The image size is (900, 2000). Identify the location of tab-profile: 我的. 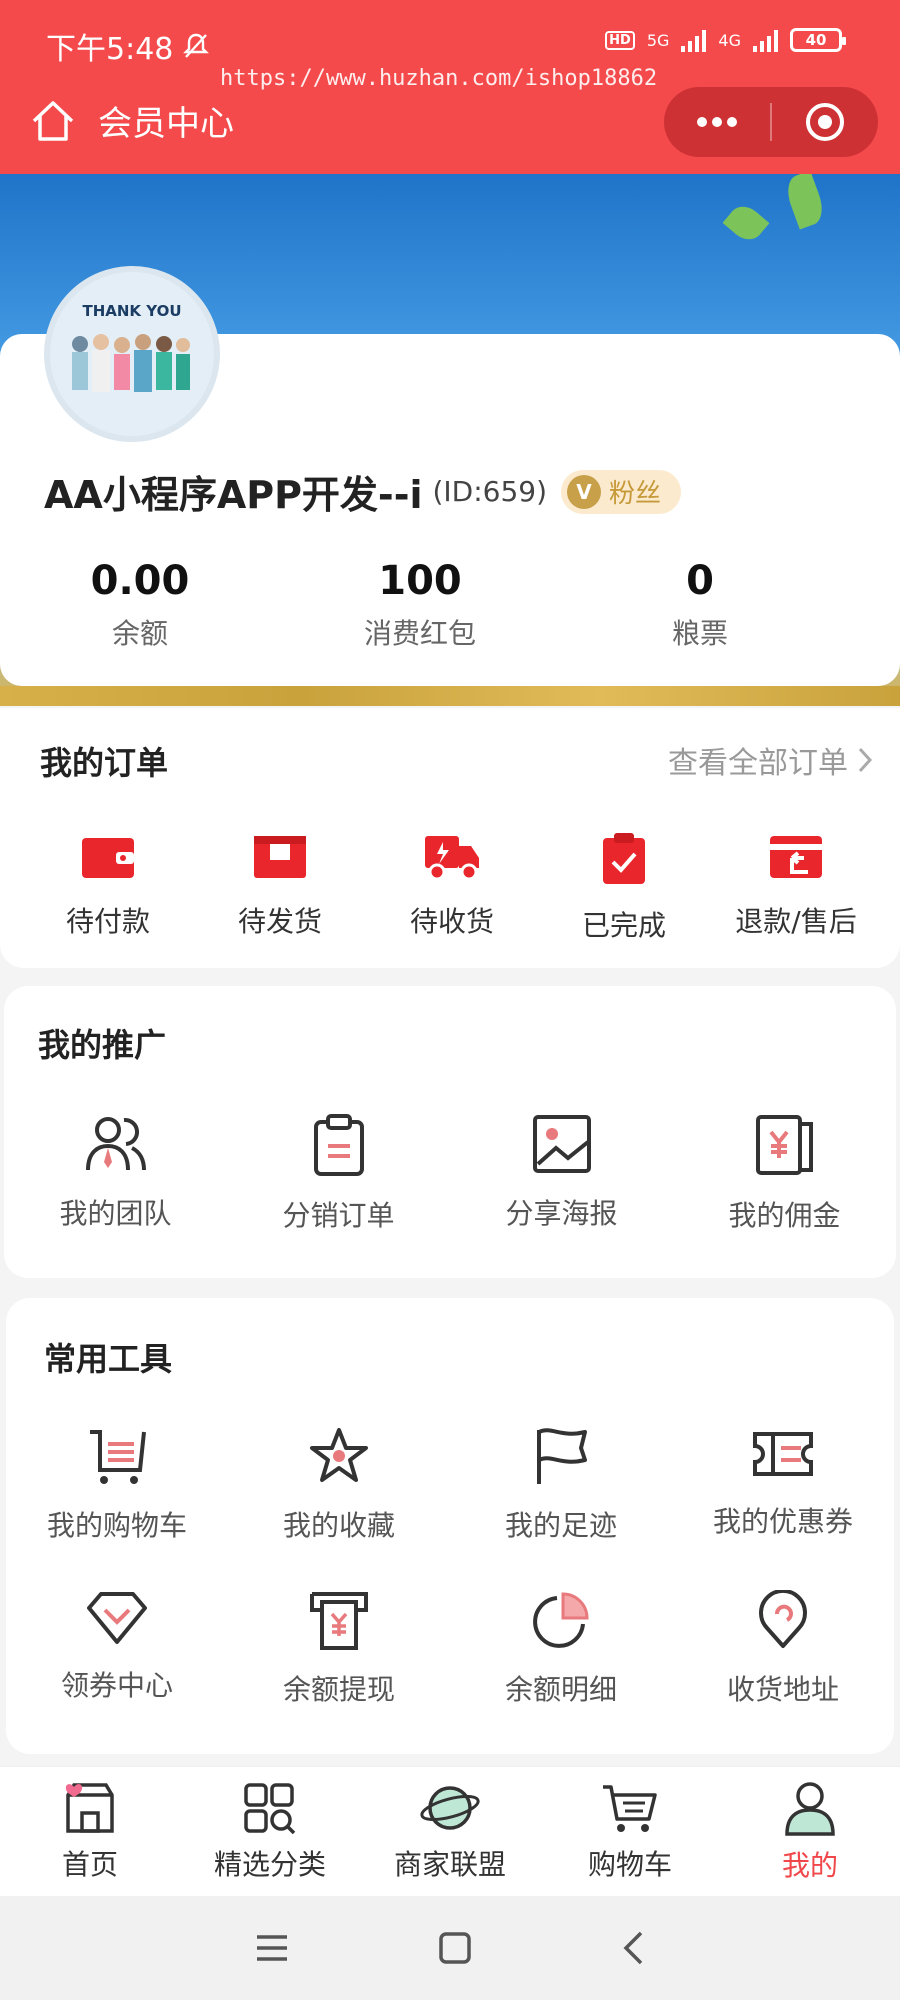
(810, 1831).